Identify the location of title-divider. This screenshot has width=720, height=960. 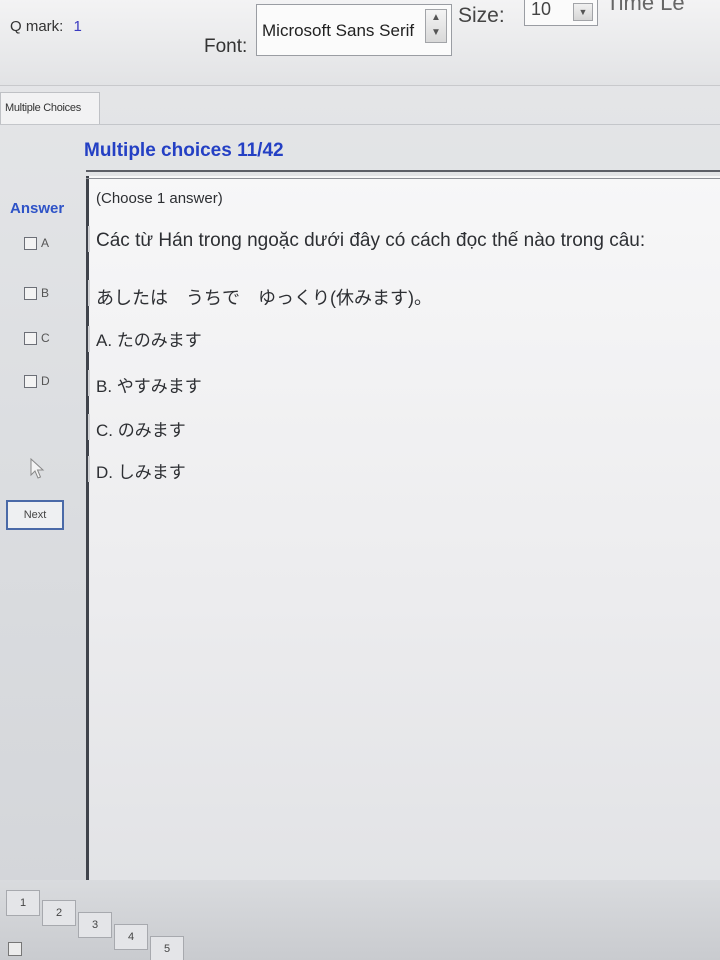
(403, 171).